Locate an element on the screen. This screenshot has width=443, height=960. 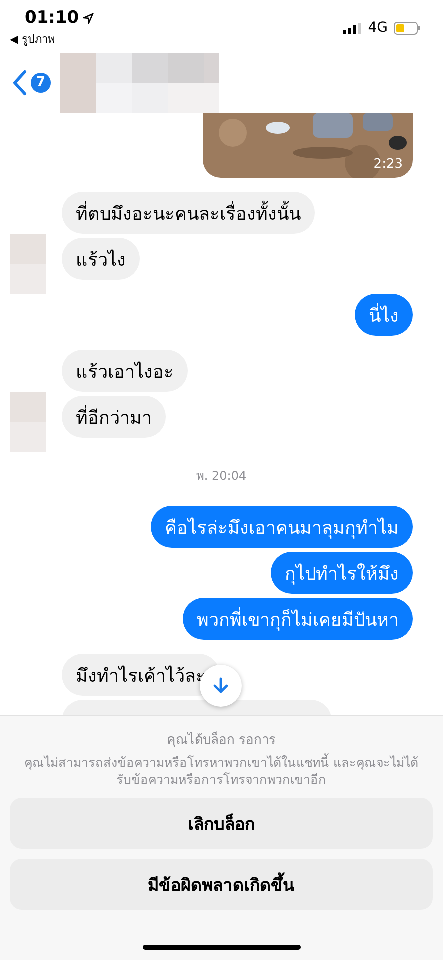
back-icon is located at coordinates (20, 83).